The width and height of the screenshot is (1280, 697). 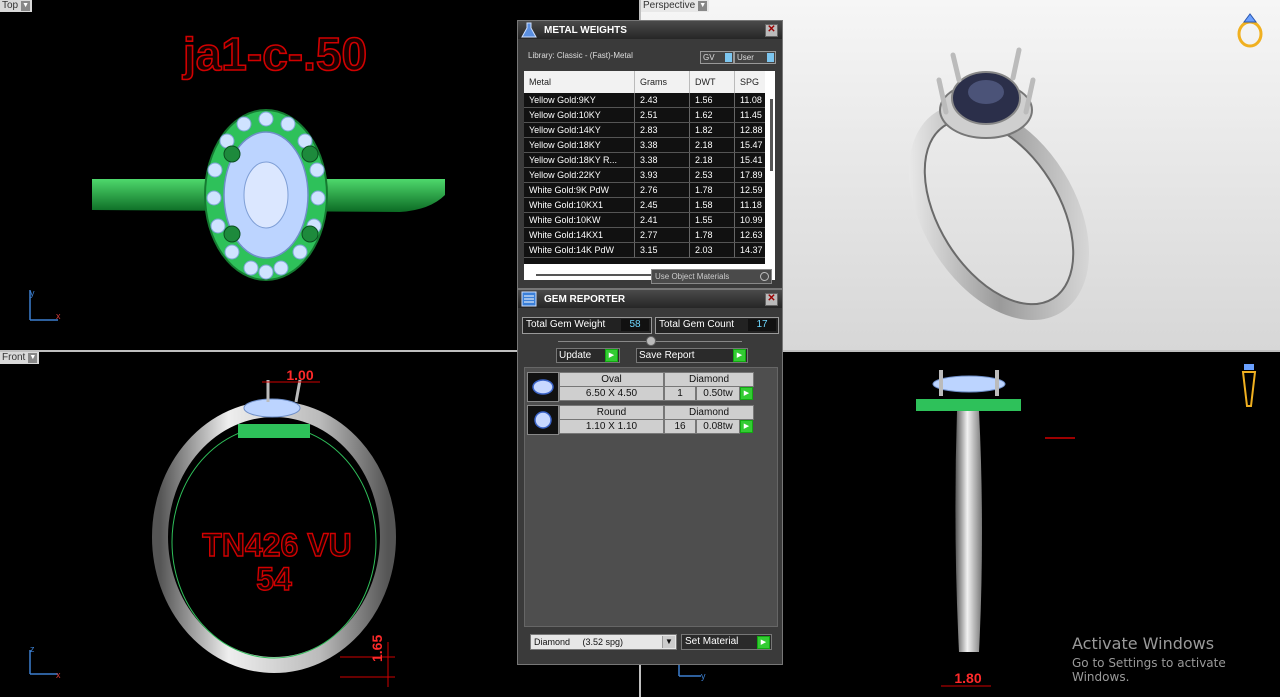 I want to click on spg-cell: 12.63, so click(x=749, y=235).